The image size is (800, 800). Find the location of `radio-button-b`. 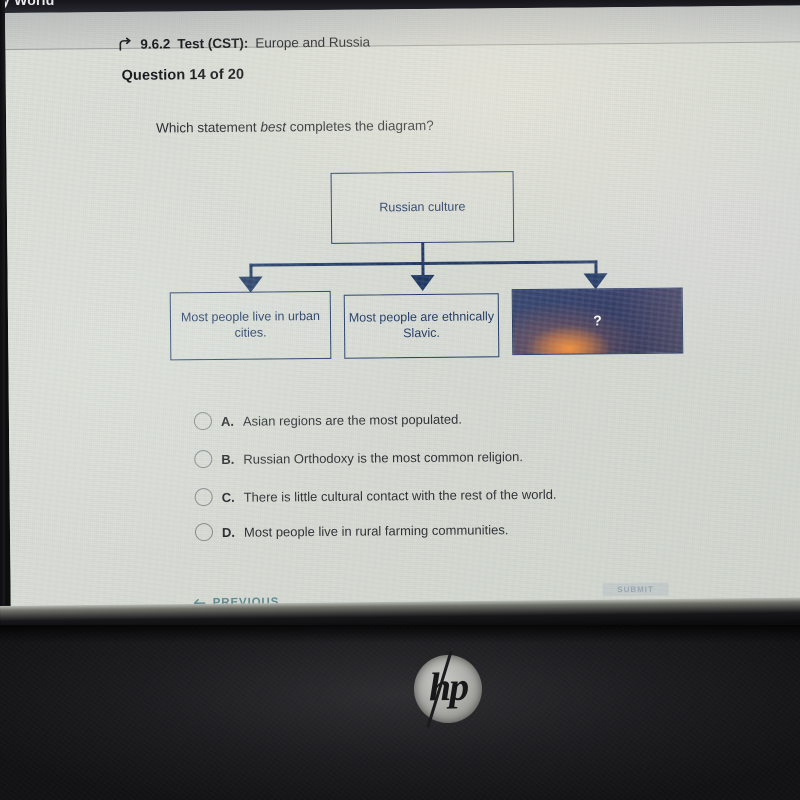

radio-button-b is located at coordinates (203, 459).